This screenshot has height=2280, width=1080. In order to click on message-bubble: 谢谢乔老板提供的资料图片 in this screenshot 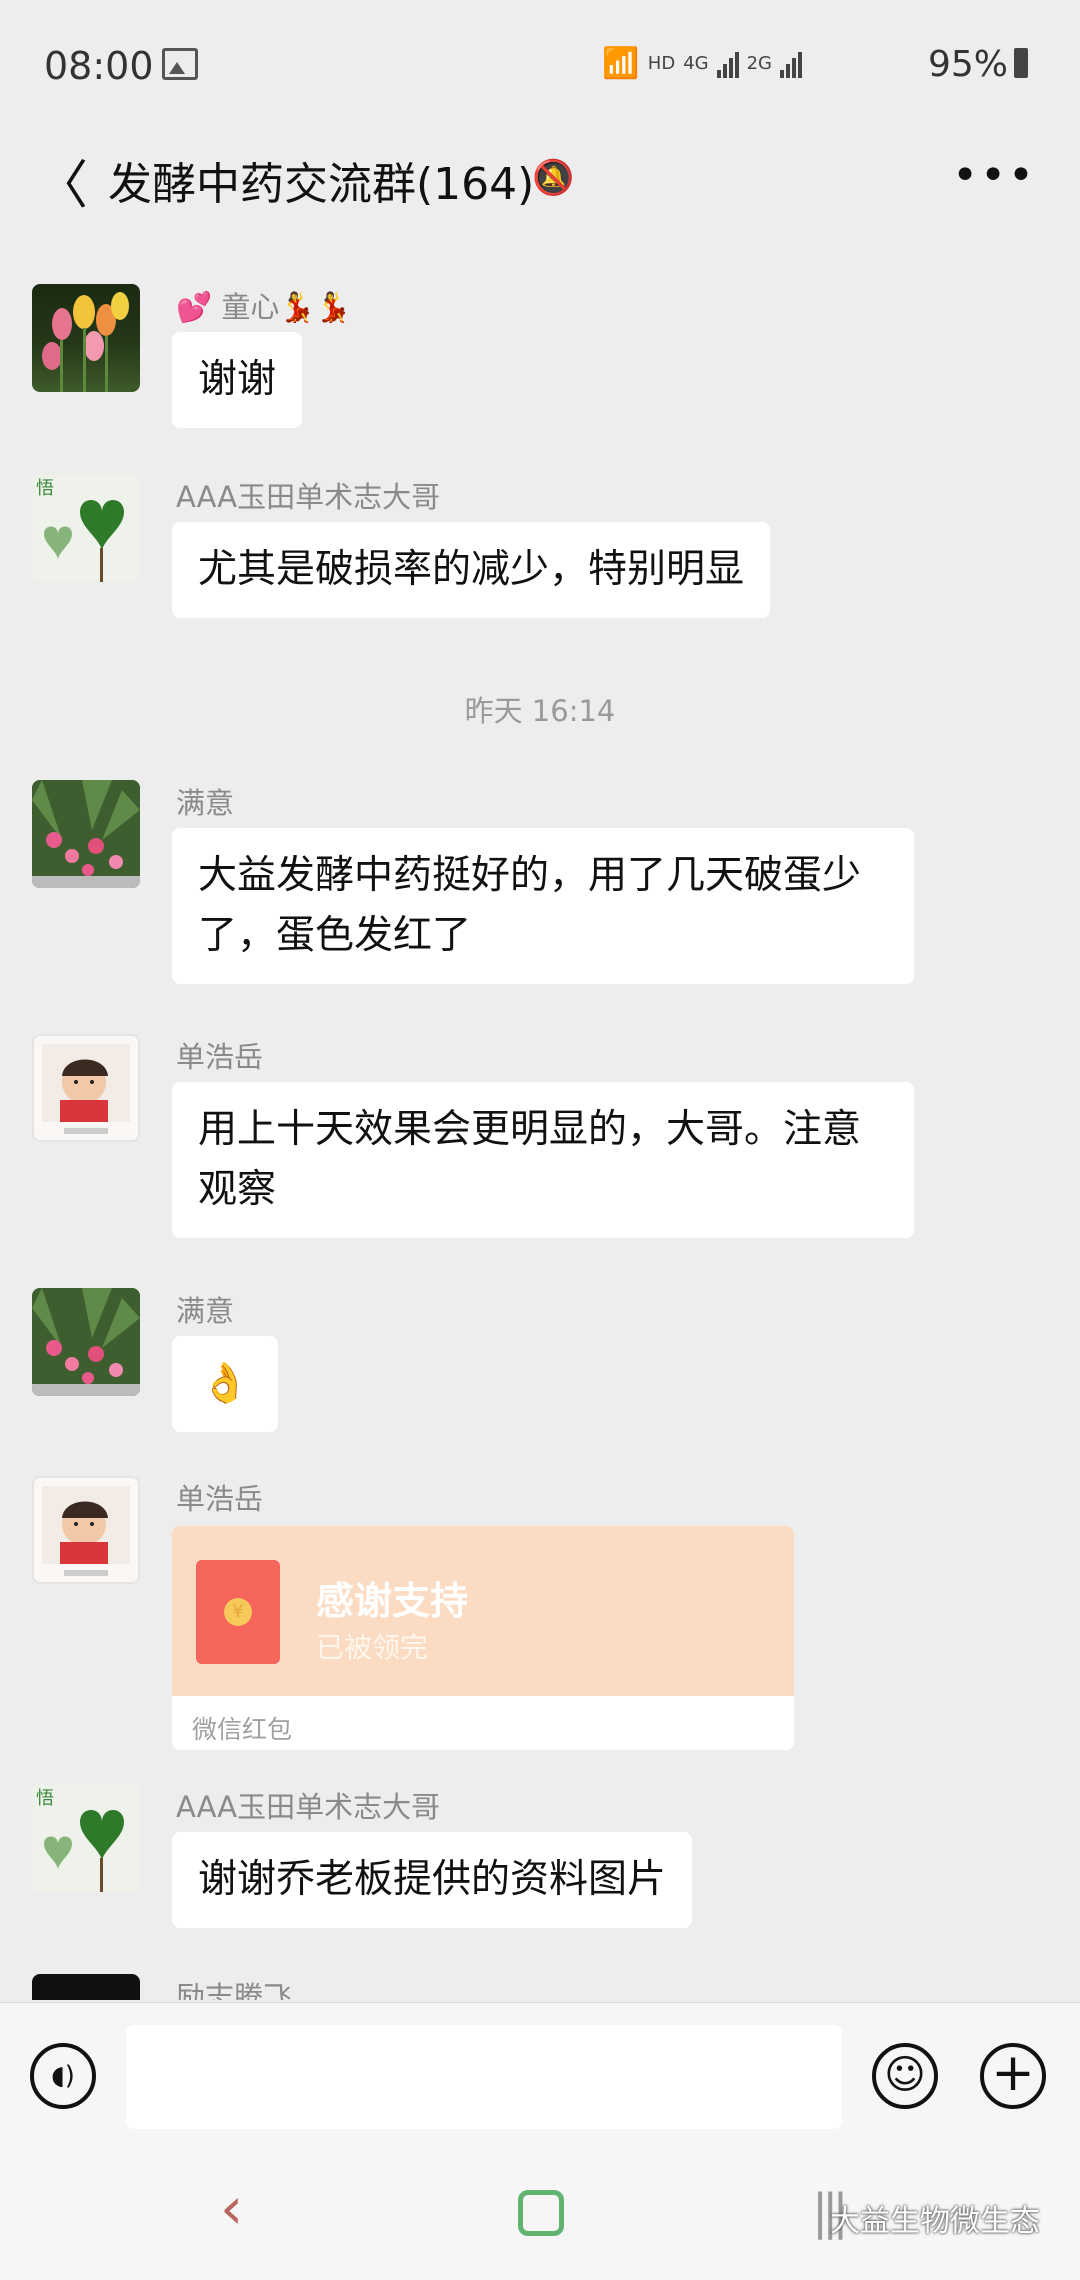, I will do `click(432, 1880)`.